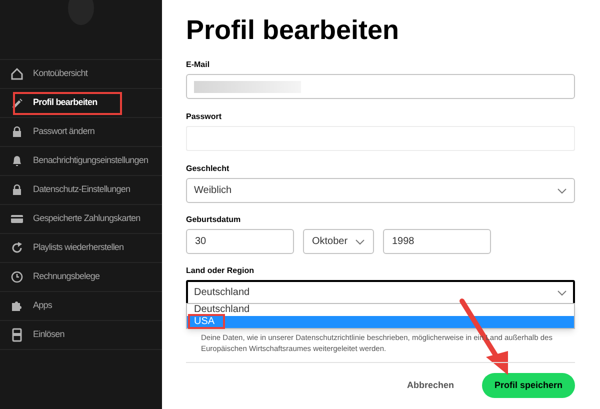 The width and height of the screenshot is (600, 409). Describe the element at coordinates (17, 306) in the screenshot. I see `puzzle-icon` at that location.